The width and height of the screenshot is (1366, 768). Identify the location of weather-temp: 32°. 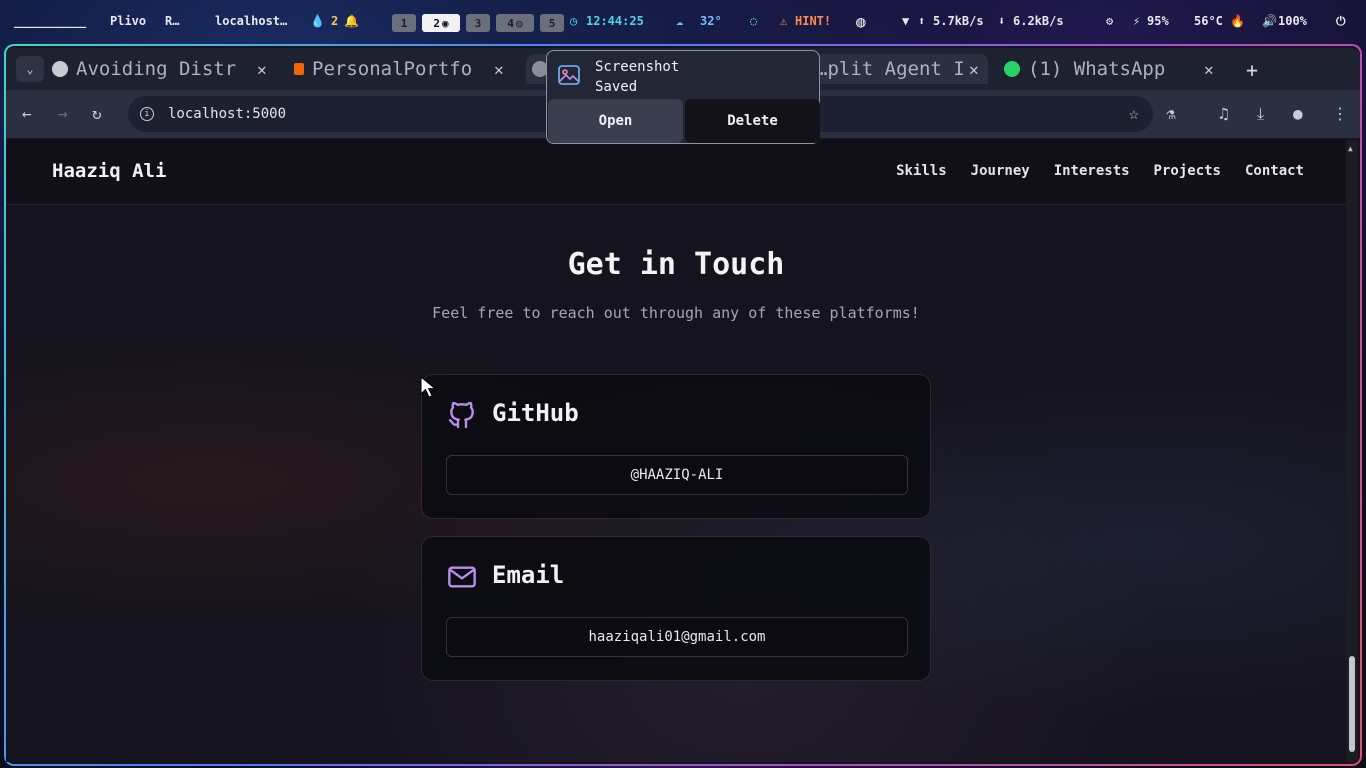
(711, 21).